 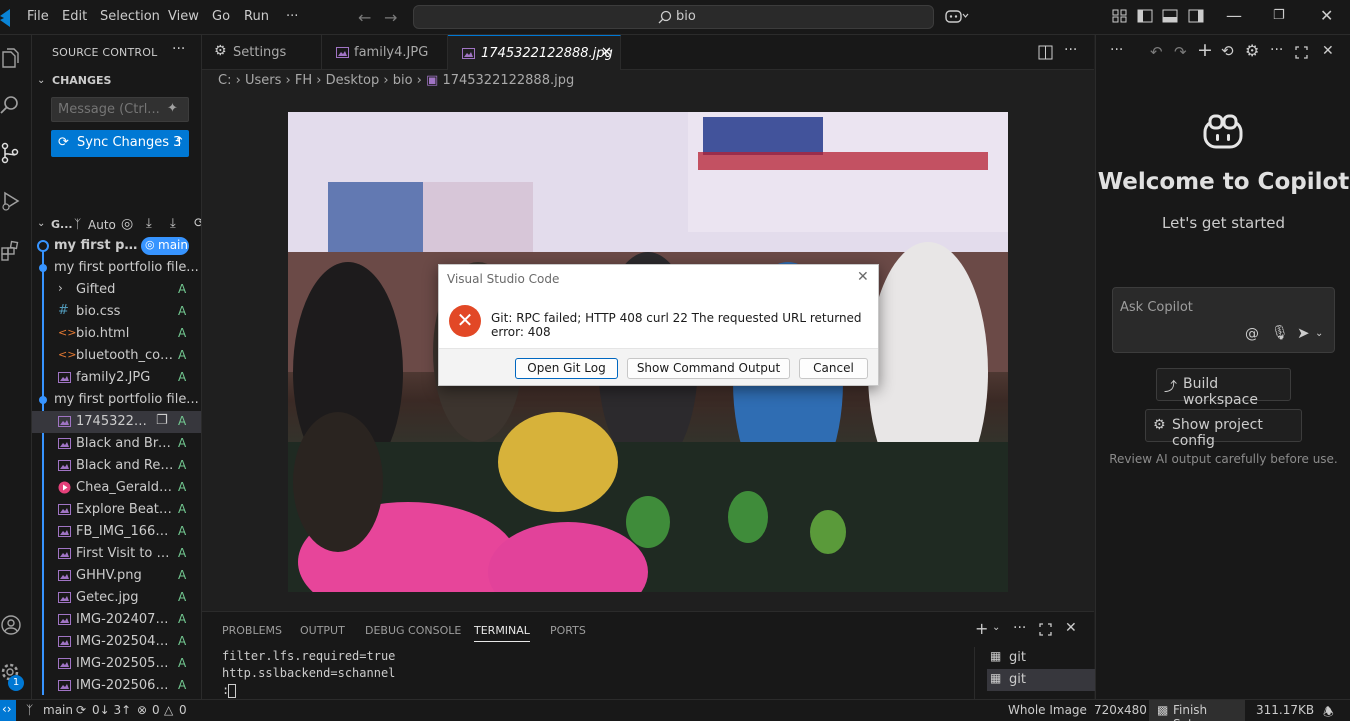 What do you see at coordinates (173, 223) in the screenshot?
I see `pull-icon: ⤓` at bounding box center [173, 223].